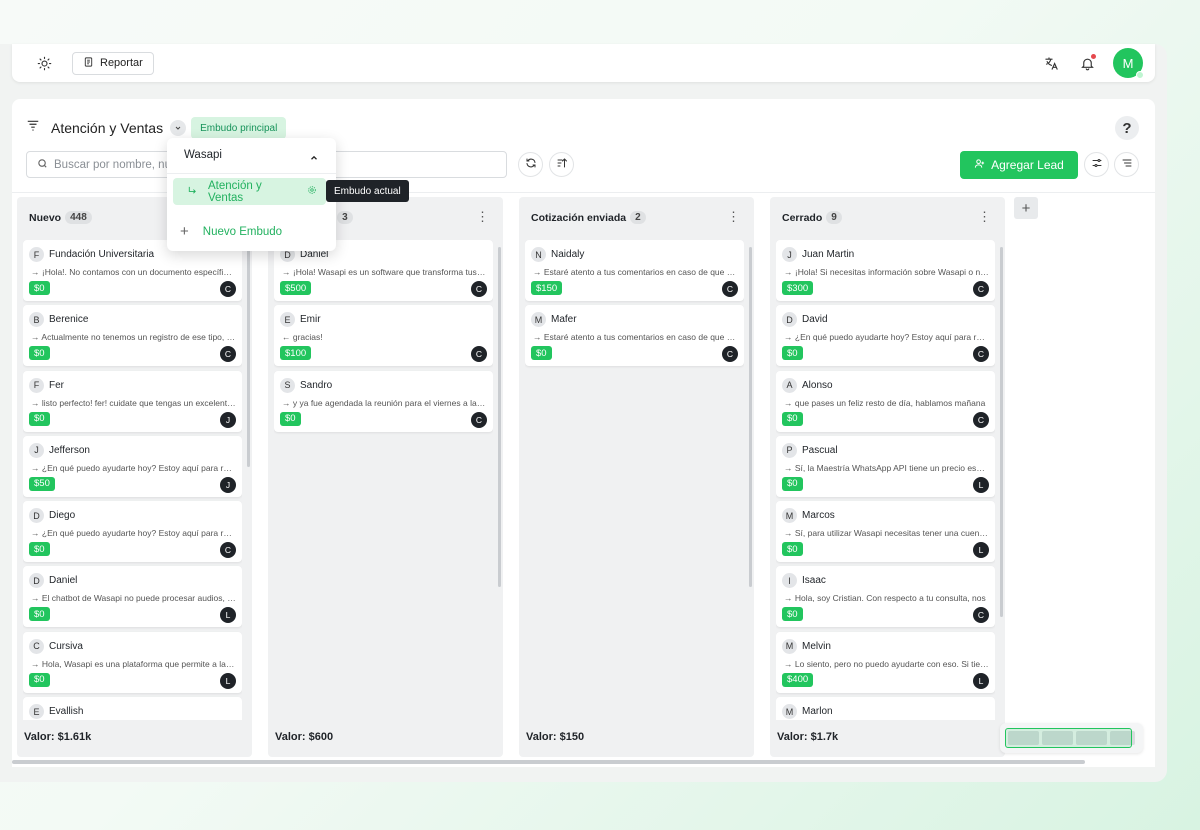 The width and height of the screenshot is (1200, 830). I want to click on lead-card-header: E Emir, so click(300, 320).